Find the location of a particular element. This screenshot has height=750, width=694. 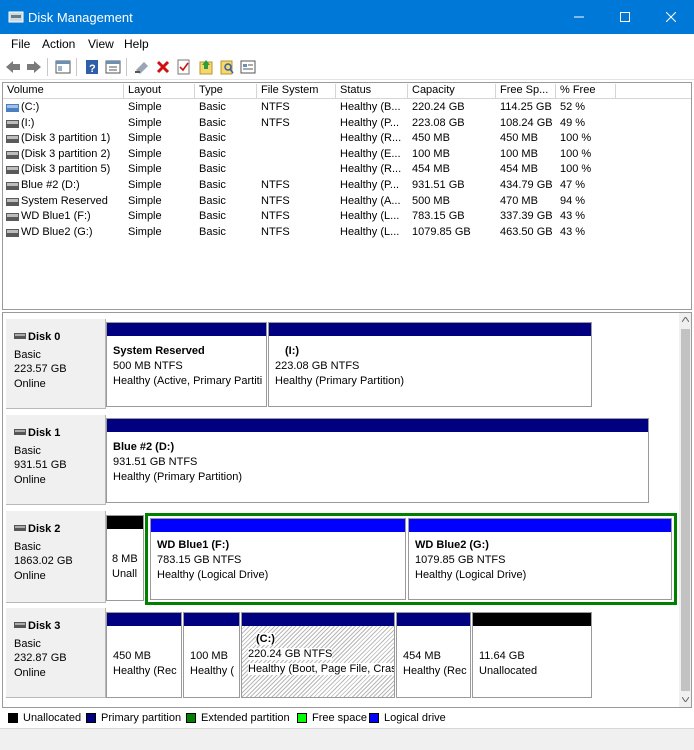

disk-label: Disk 0 Basic 223.57 GB Online is located at coordinates (56, 364).